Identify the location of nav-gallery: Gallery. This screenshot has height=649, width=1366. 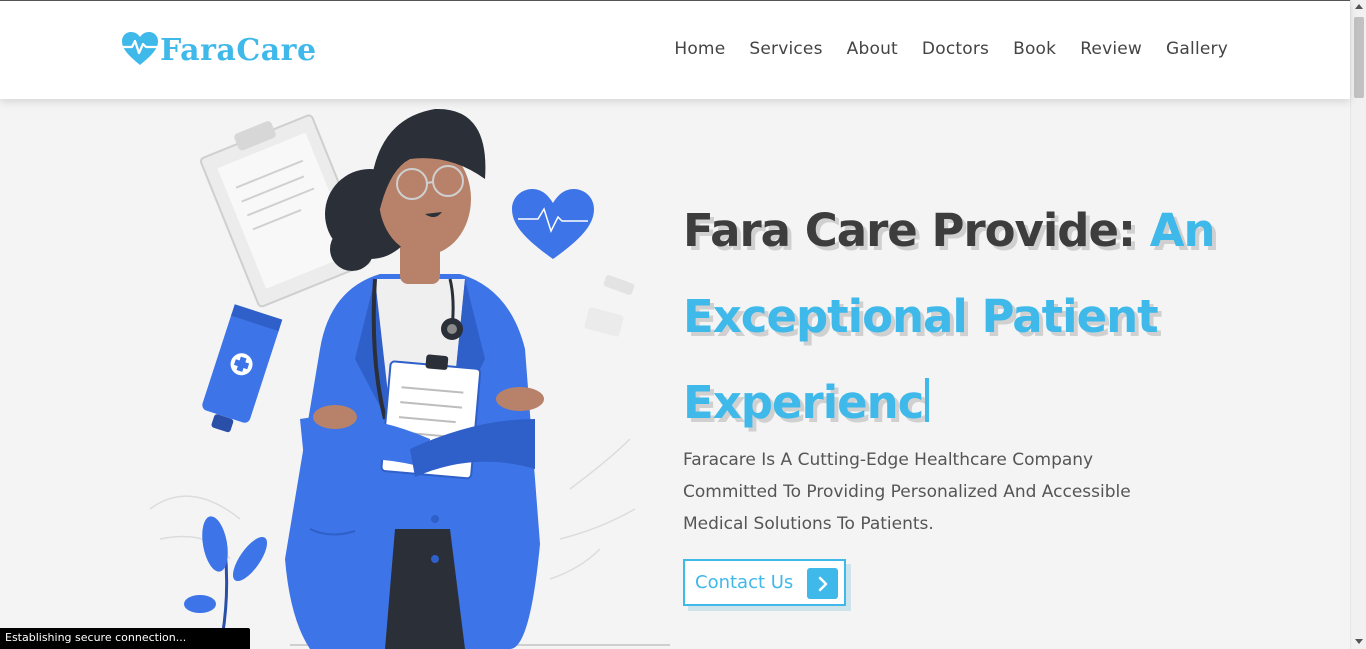
(1197, 49).